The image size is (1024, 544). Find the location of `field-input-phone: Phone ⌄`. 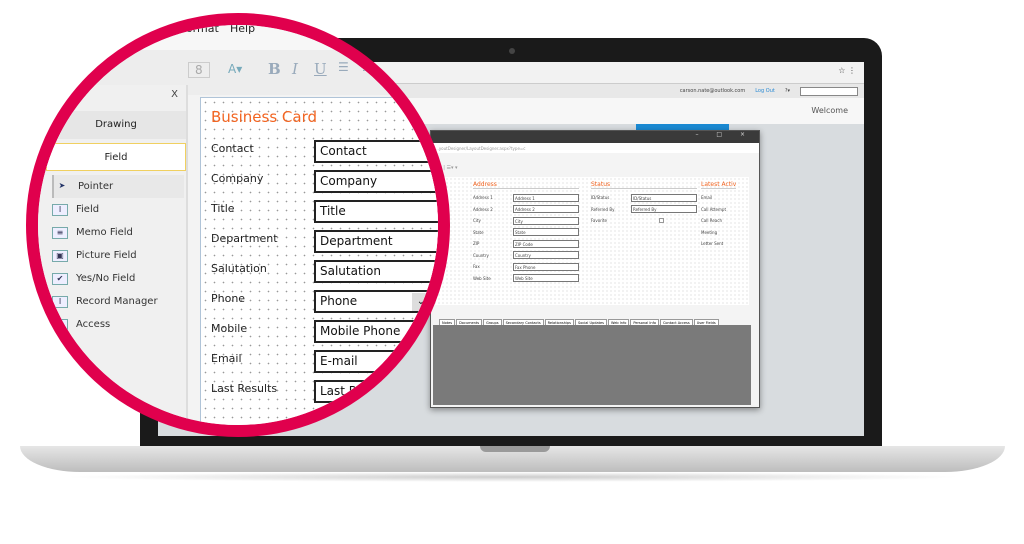

field-input-phone: Phone ⌄ is located at coordinates (373, 301).